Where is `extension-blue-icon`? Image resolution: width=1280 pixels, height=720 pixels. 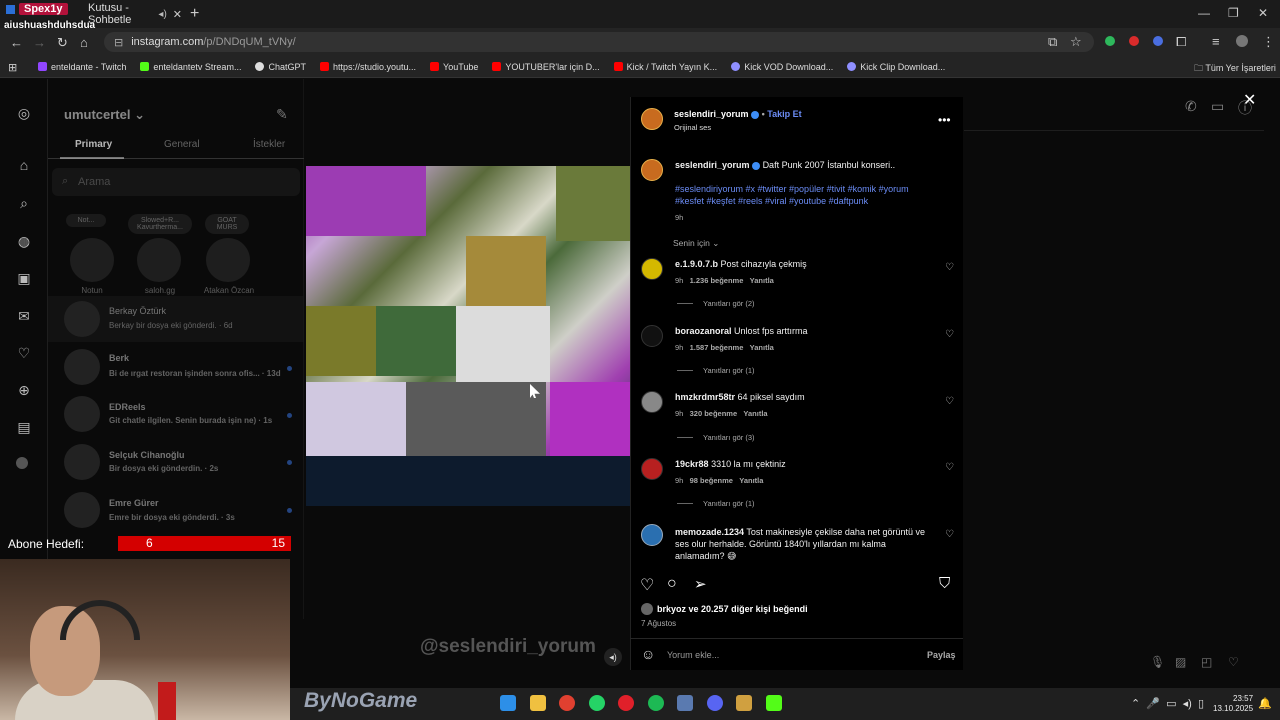 extension-blue-icon is located at coordinates (1158, 41).